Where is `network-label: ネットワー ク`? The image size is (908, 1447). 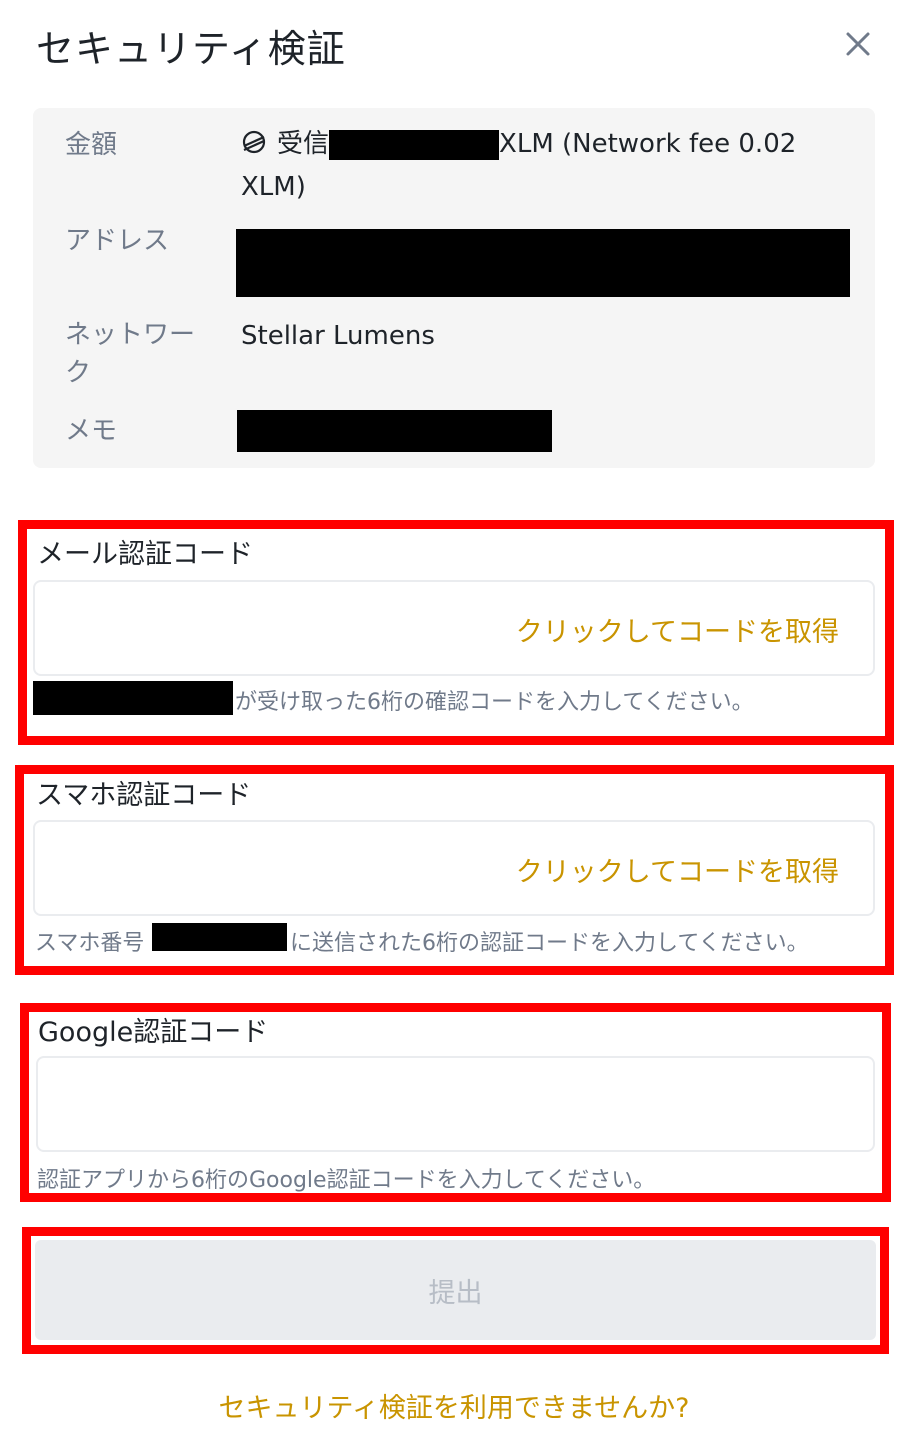
network-label: ネットワー ク is located at coordinates (130, 354).